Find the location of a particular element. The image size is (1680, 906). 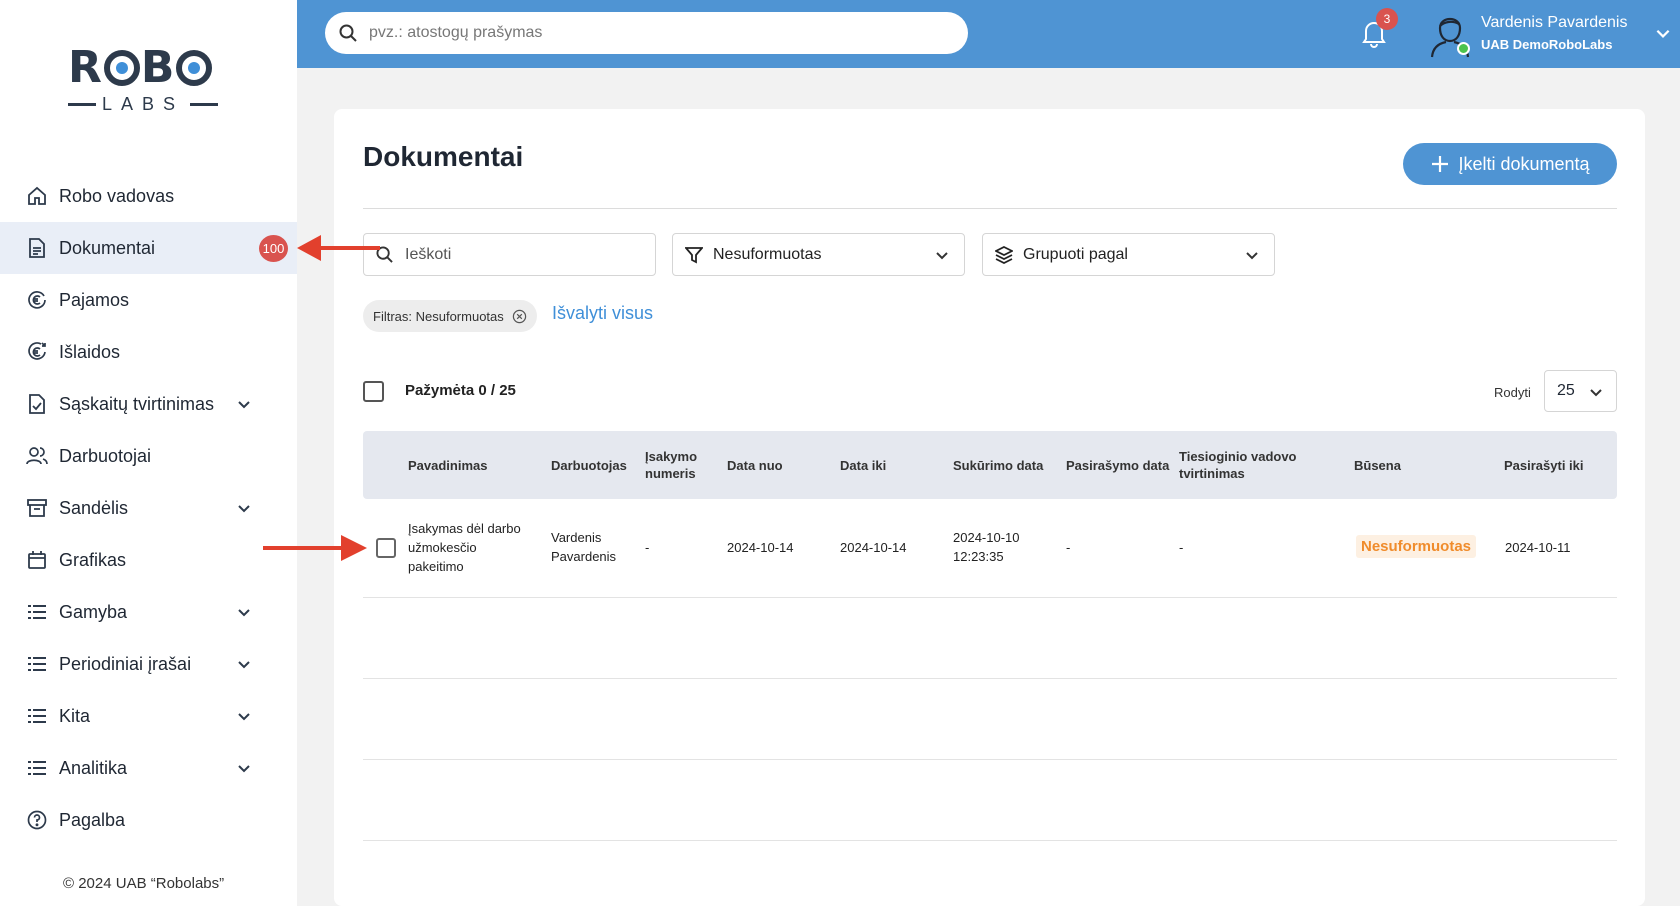

sidebar-item-darbuotojai: Darbuotojai is located at coordinates (148, 456).